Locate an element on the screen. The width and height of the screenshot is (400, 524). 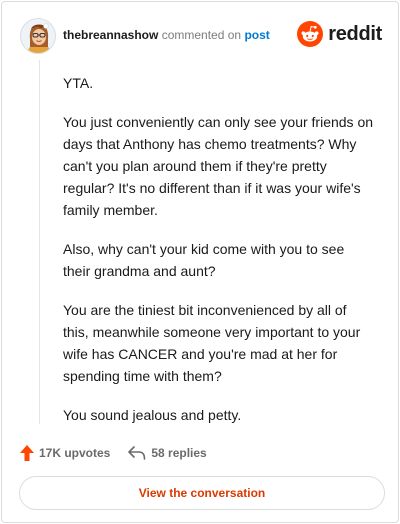
user-avatar is located at coordinates (38, 36).